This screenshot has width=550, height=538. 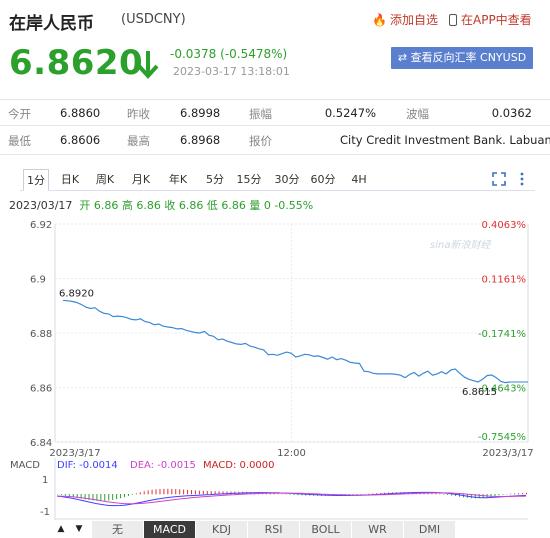 I want to click on y-tick-label: 6.86, so click(x=41, y=389).